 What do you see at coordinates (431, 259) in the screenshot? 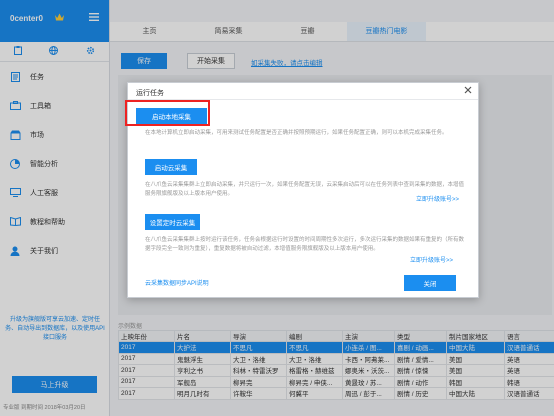
I see `upgrade-account-link-2: 立即升级账号>>` at bounding box center [431, 259].